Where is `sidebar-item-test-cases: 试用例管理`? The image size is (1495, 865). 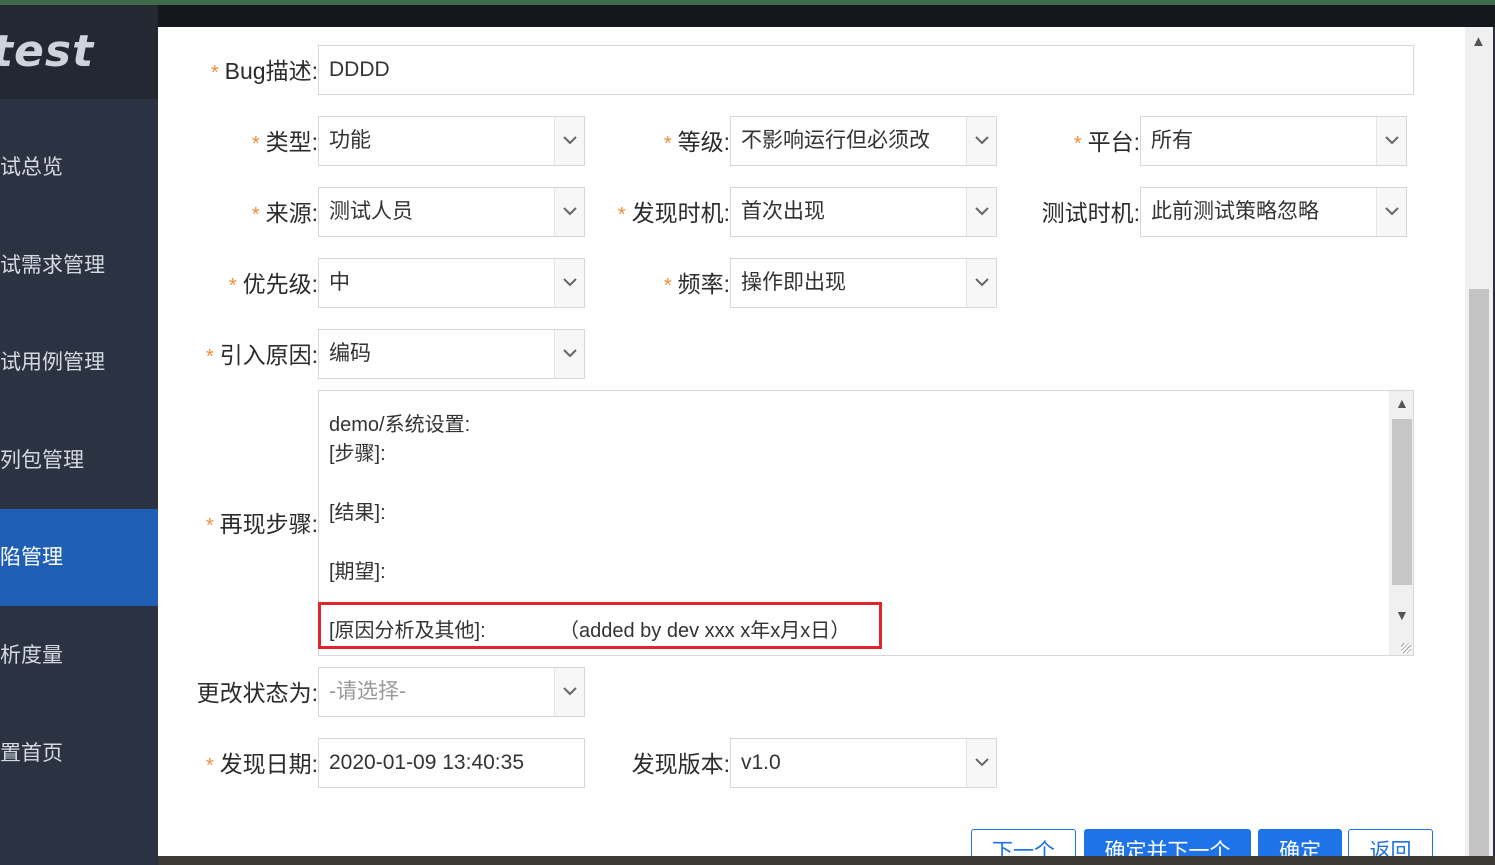
sidebar-item-test-cases: 试用例管理 is located at coordinates (79, 362).